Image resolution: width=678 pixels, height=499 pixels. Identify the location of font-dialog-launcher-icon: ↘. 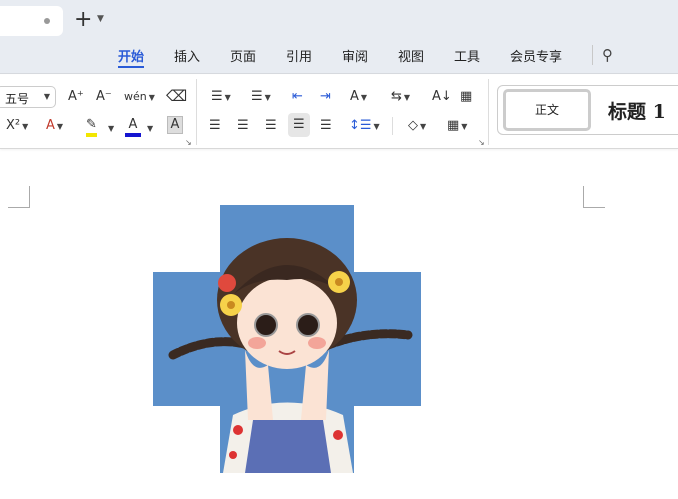
(188, 142).